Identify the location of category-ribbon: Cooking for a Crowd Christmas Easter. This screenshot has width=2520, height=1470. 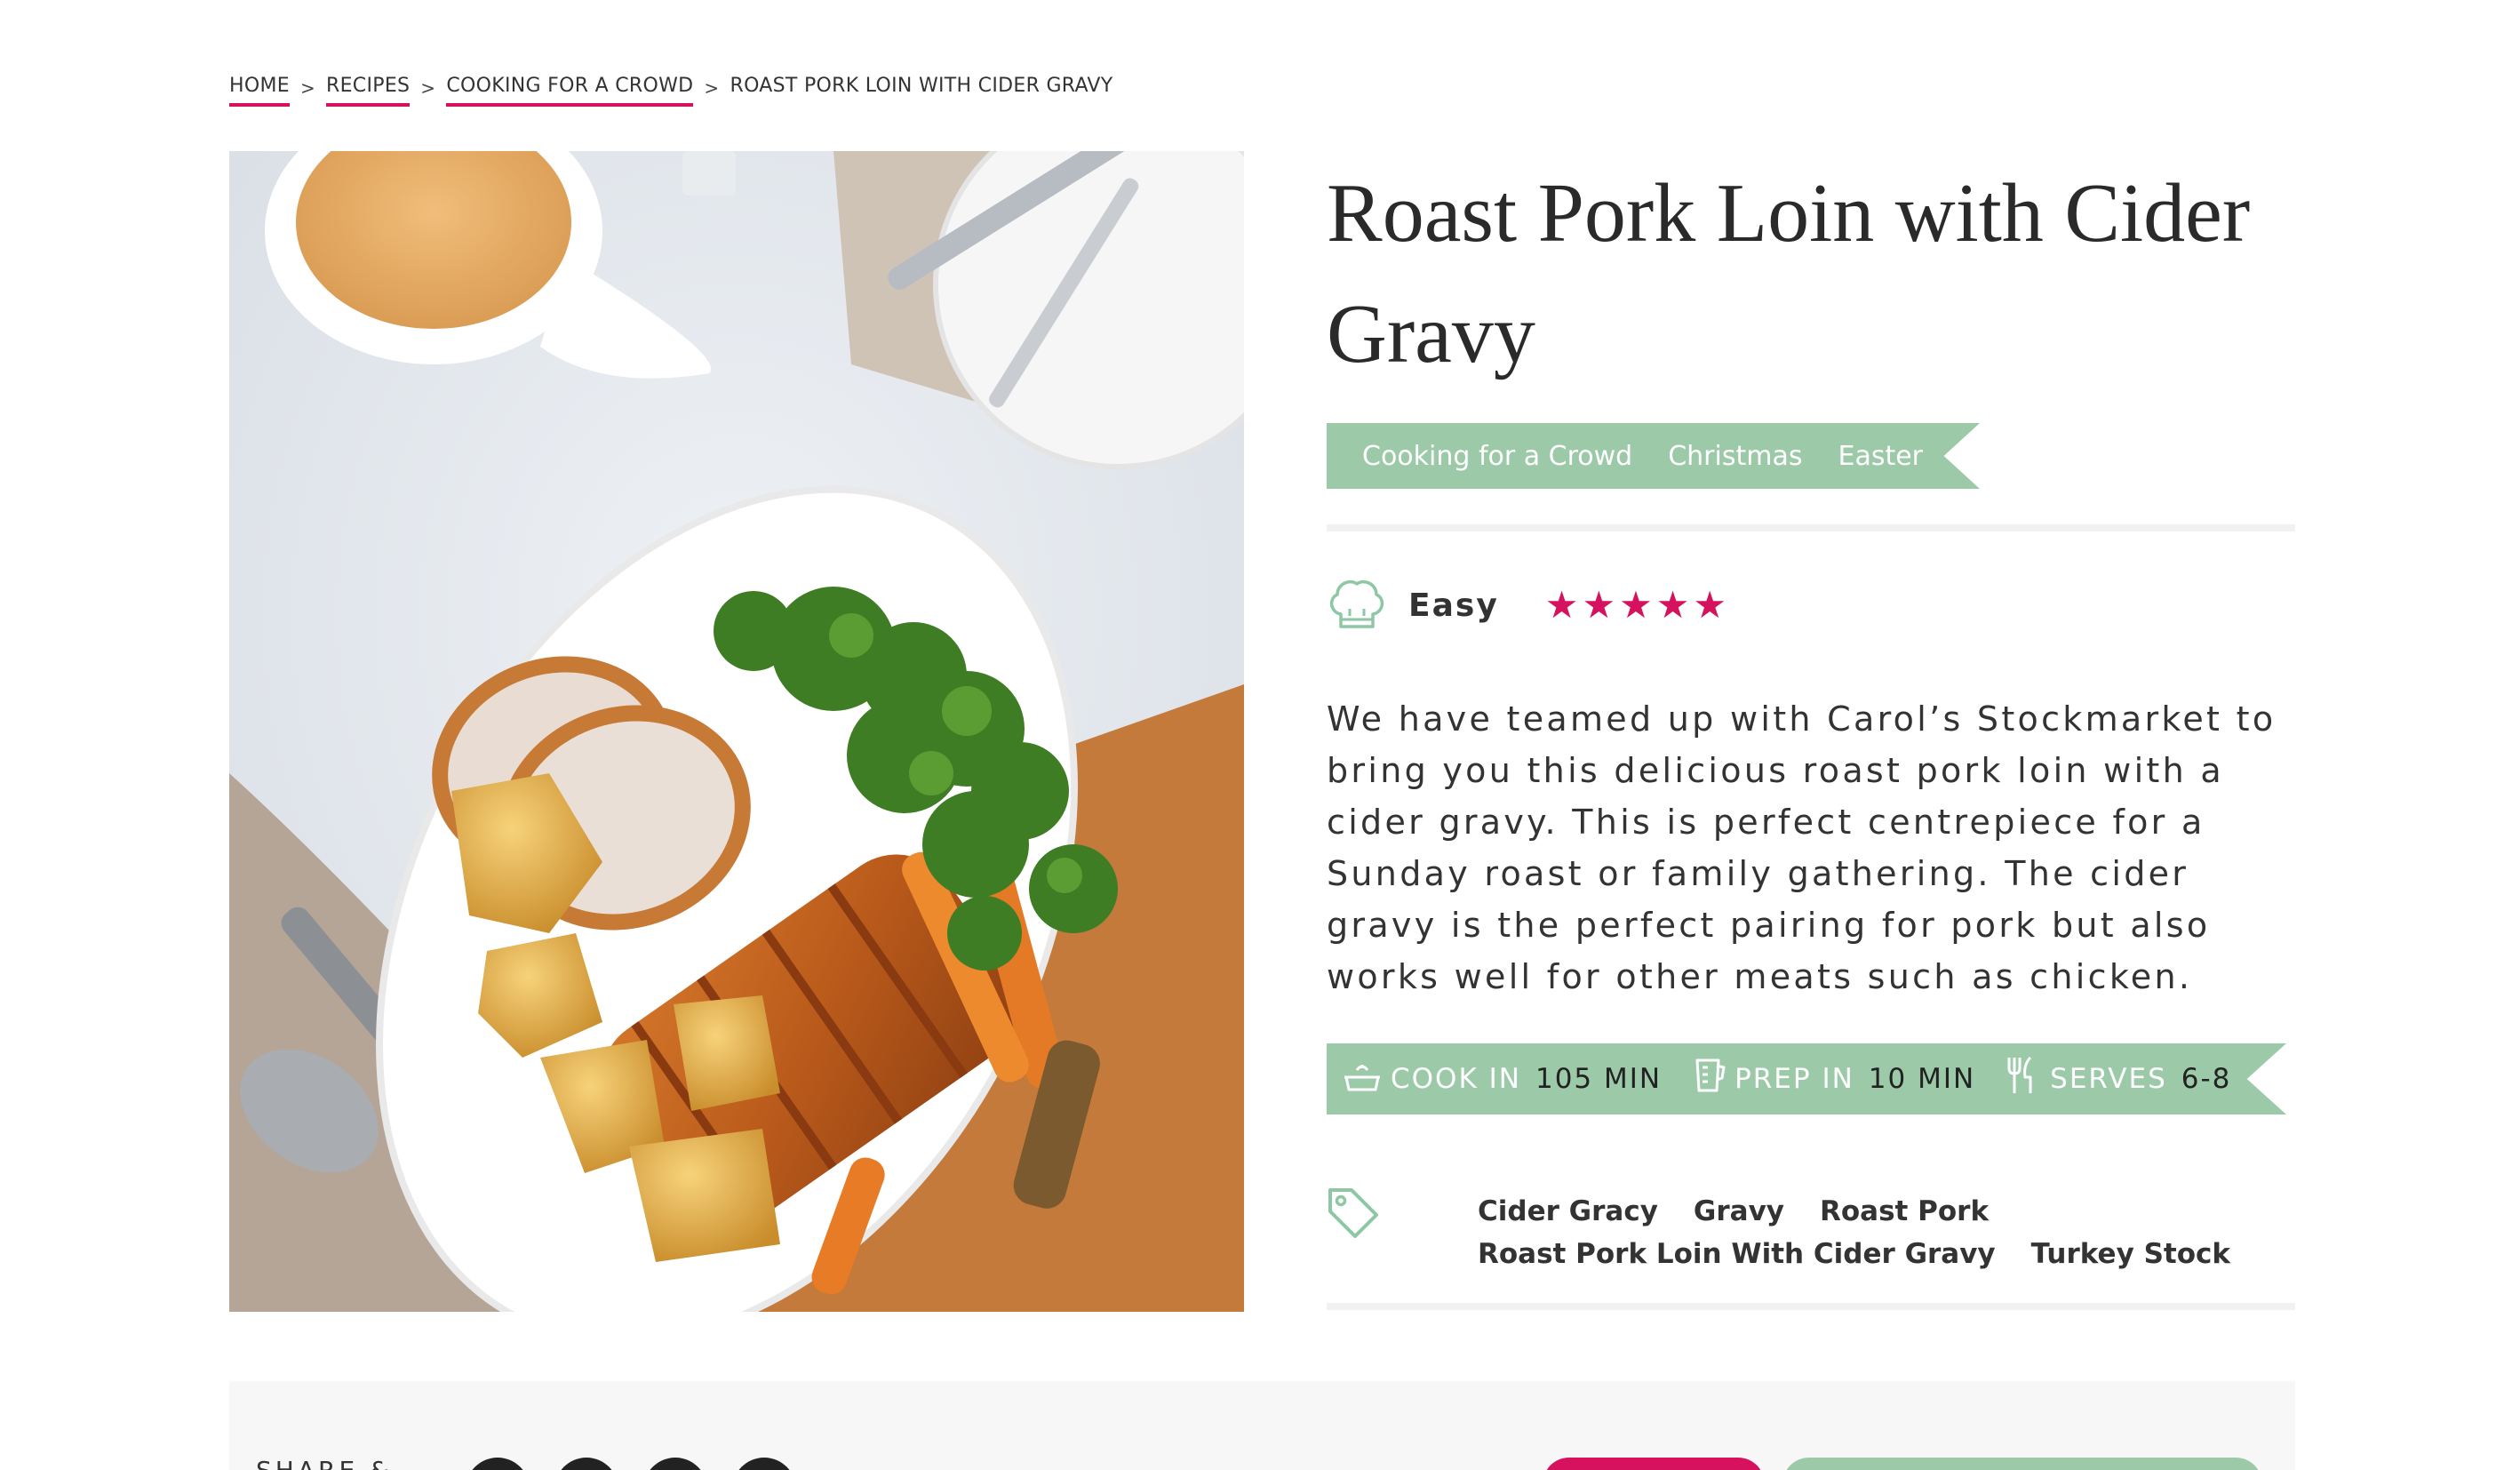
(1653, 456).